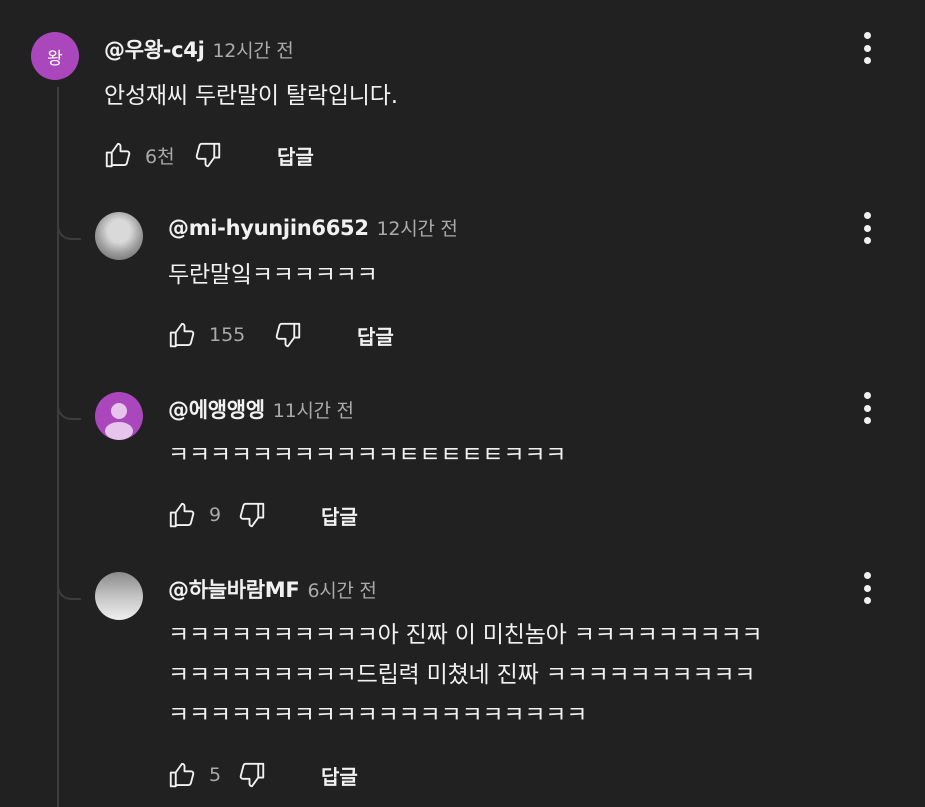 Image resolution: width=925 pixels, height=807 pixels. What do you see at coordinates (273, 275) in the screenshot?
I see `comment-text: 두란말잌ㅋㅋㅋㅋㅋㅋ` at bounding box center [273, 275].